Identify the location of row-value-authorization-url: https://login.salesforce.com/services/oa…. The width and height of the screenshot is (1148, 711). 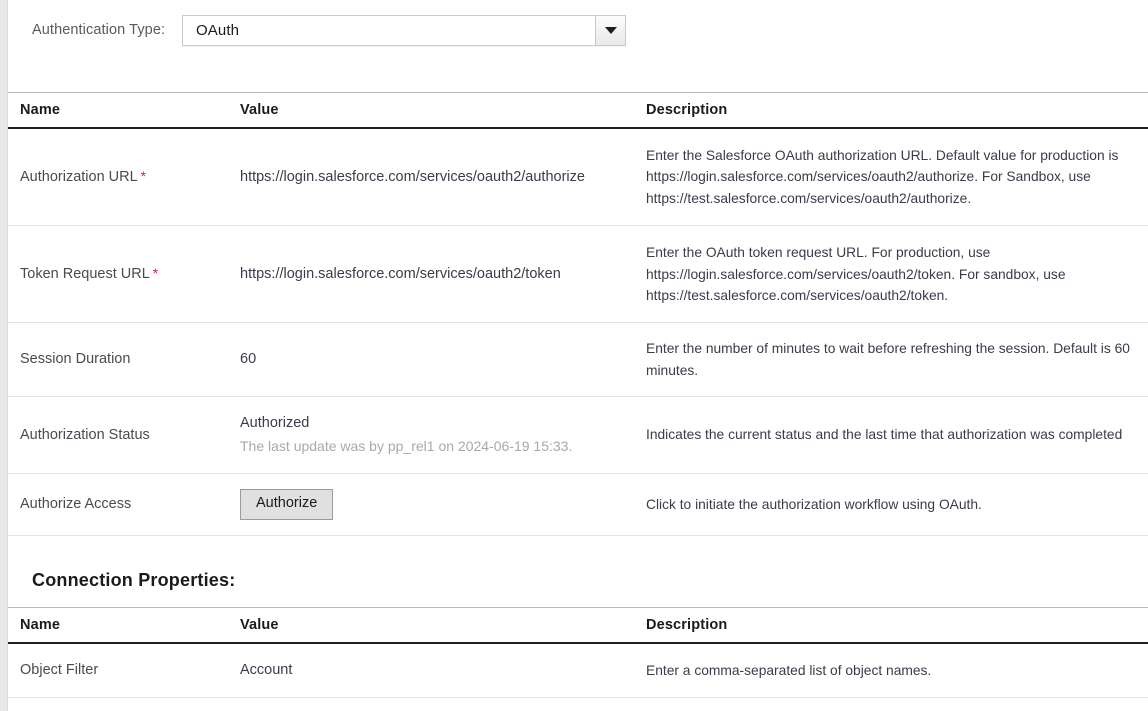
(433, 177).